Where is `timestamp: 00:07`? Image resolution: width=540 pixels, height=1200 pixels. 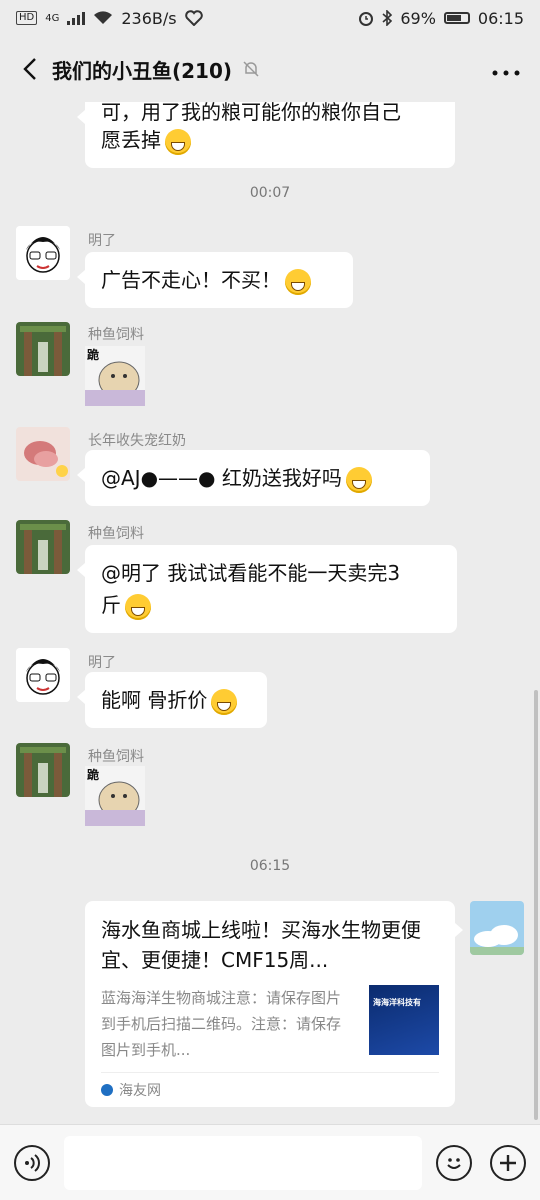 timestamp: 00:07 is located at coordinates (270, 193).